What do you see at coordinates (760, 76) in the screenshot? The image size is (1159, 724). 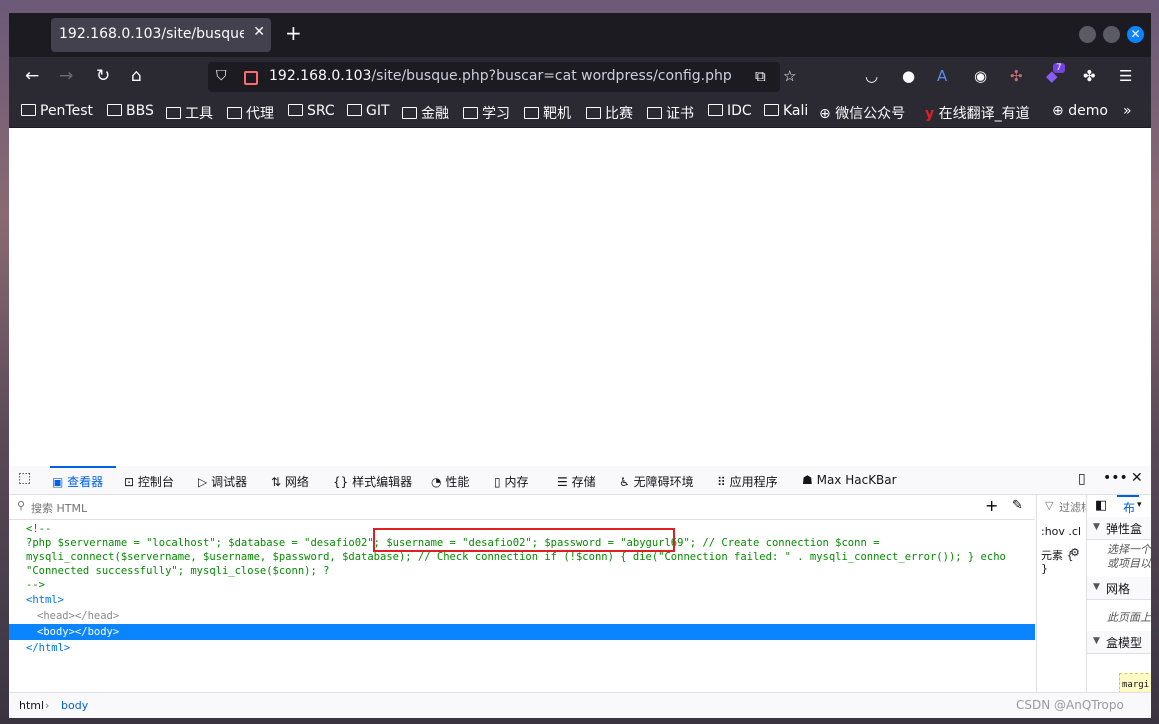 I see `translate-icon: ⧉` at bounding box center [760, 76].